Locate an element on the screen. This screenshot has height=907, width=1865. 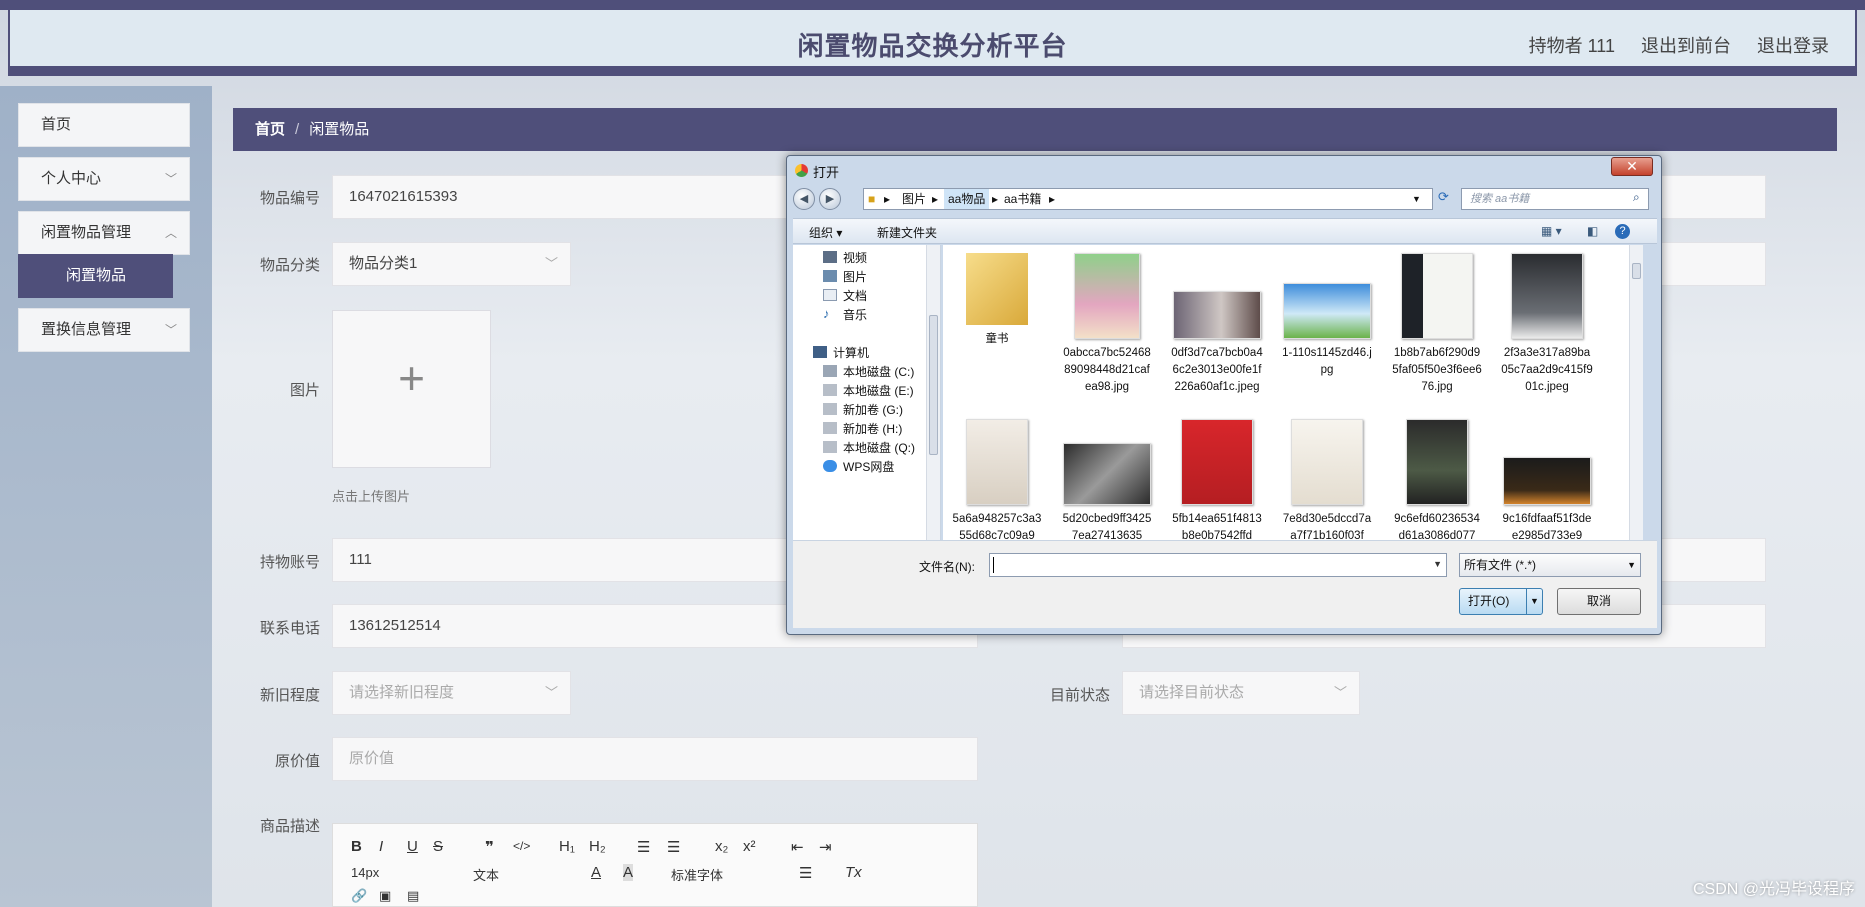
address-bar: ■ ▸ 图片 ▸ aa物品 ▸ aa书籍 ▸ ▼ is located at coordinates (1148, 199).